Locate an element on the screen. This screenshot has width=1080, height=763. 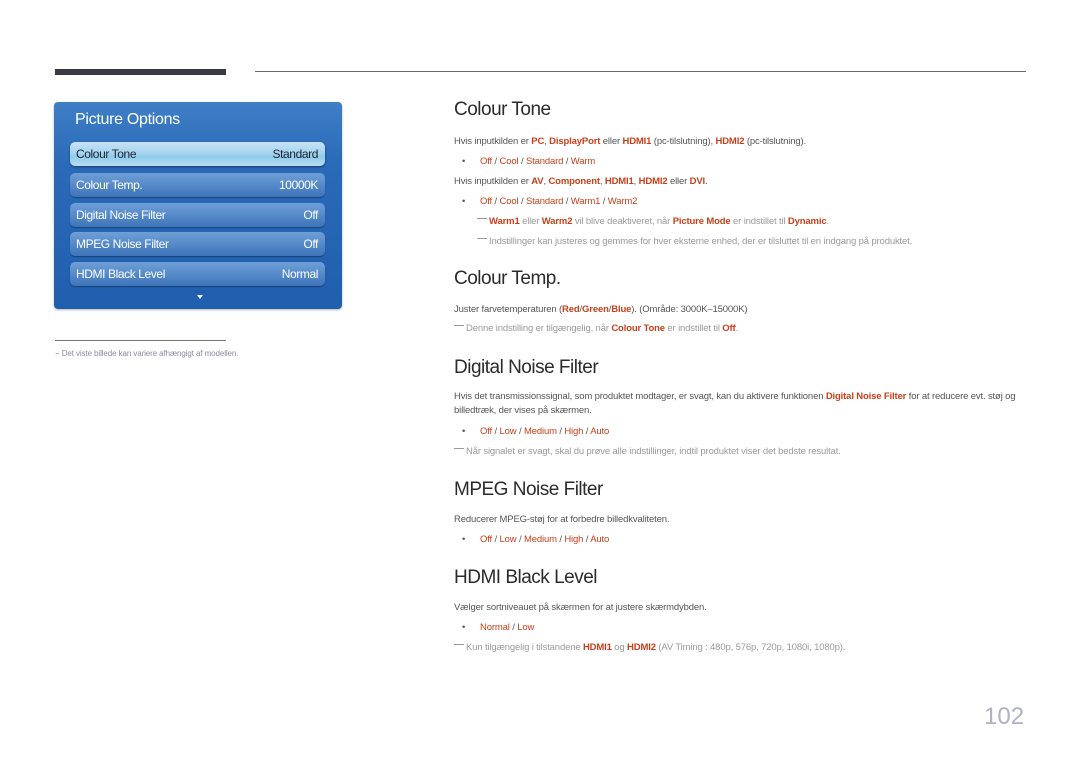
hdmi-black-options: Normal / Low is located at coordinates (507, 627).